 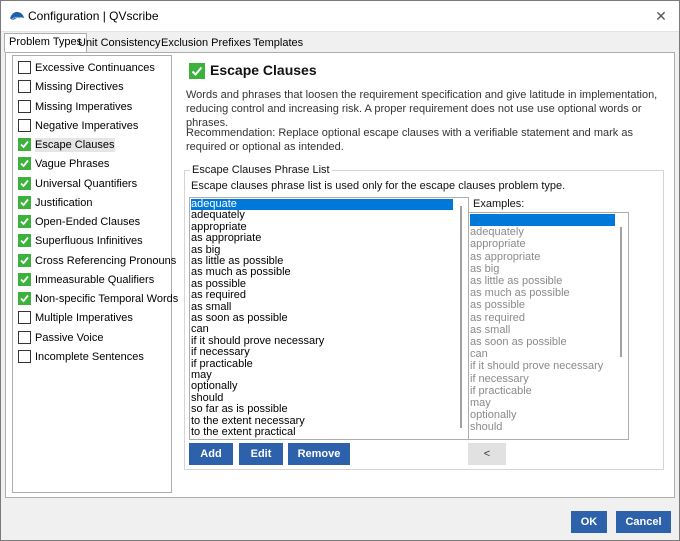 What do you see at coordinates (211, 454) in the screenshot?
I see `add-button: Add` at bounding box center [211, 454].